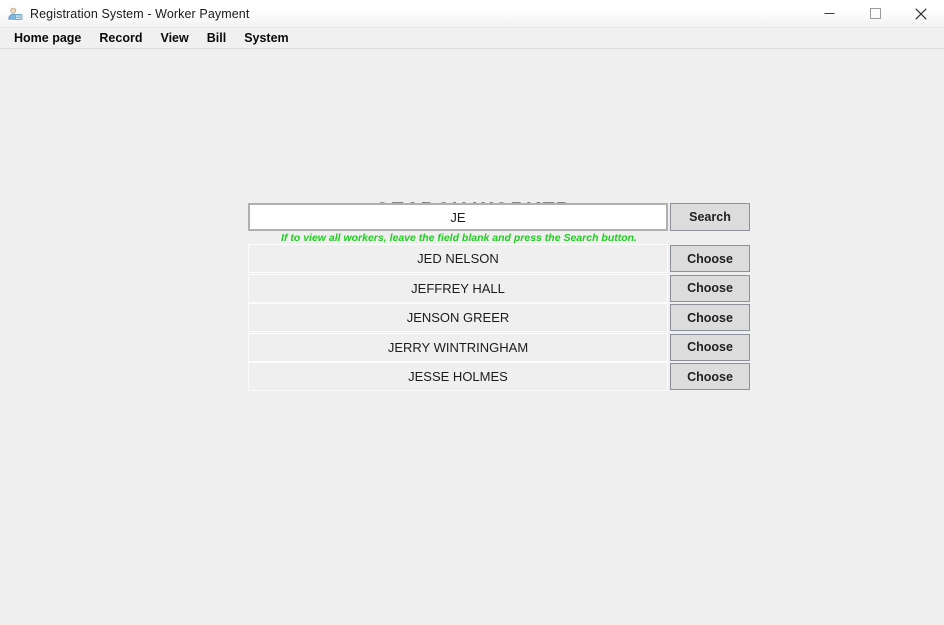 The height and width of the screenshot is (625, 944). I want to click on menu-item-record: Record, so click(120, 38).